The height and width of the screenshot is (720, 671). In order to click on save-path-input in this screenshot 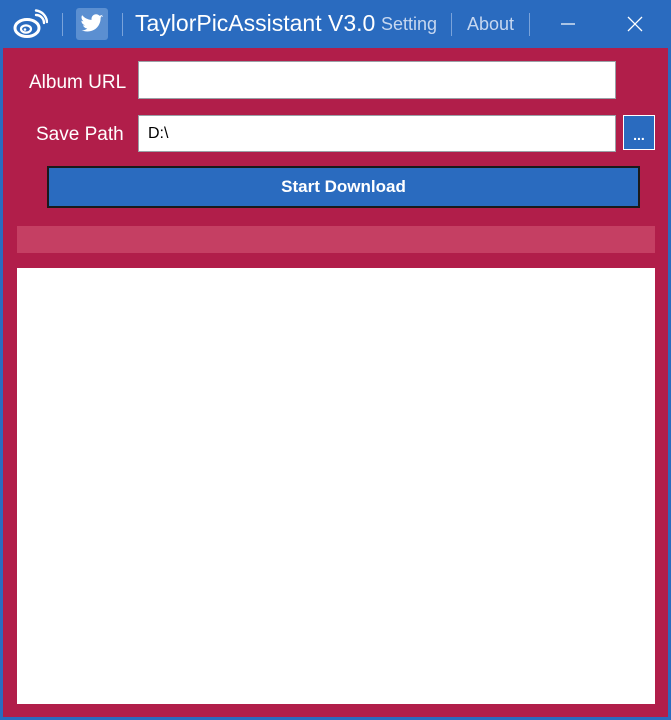, I will do `click(377, 133)`.